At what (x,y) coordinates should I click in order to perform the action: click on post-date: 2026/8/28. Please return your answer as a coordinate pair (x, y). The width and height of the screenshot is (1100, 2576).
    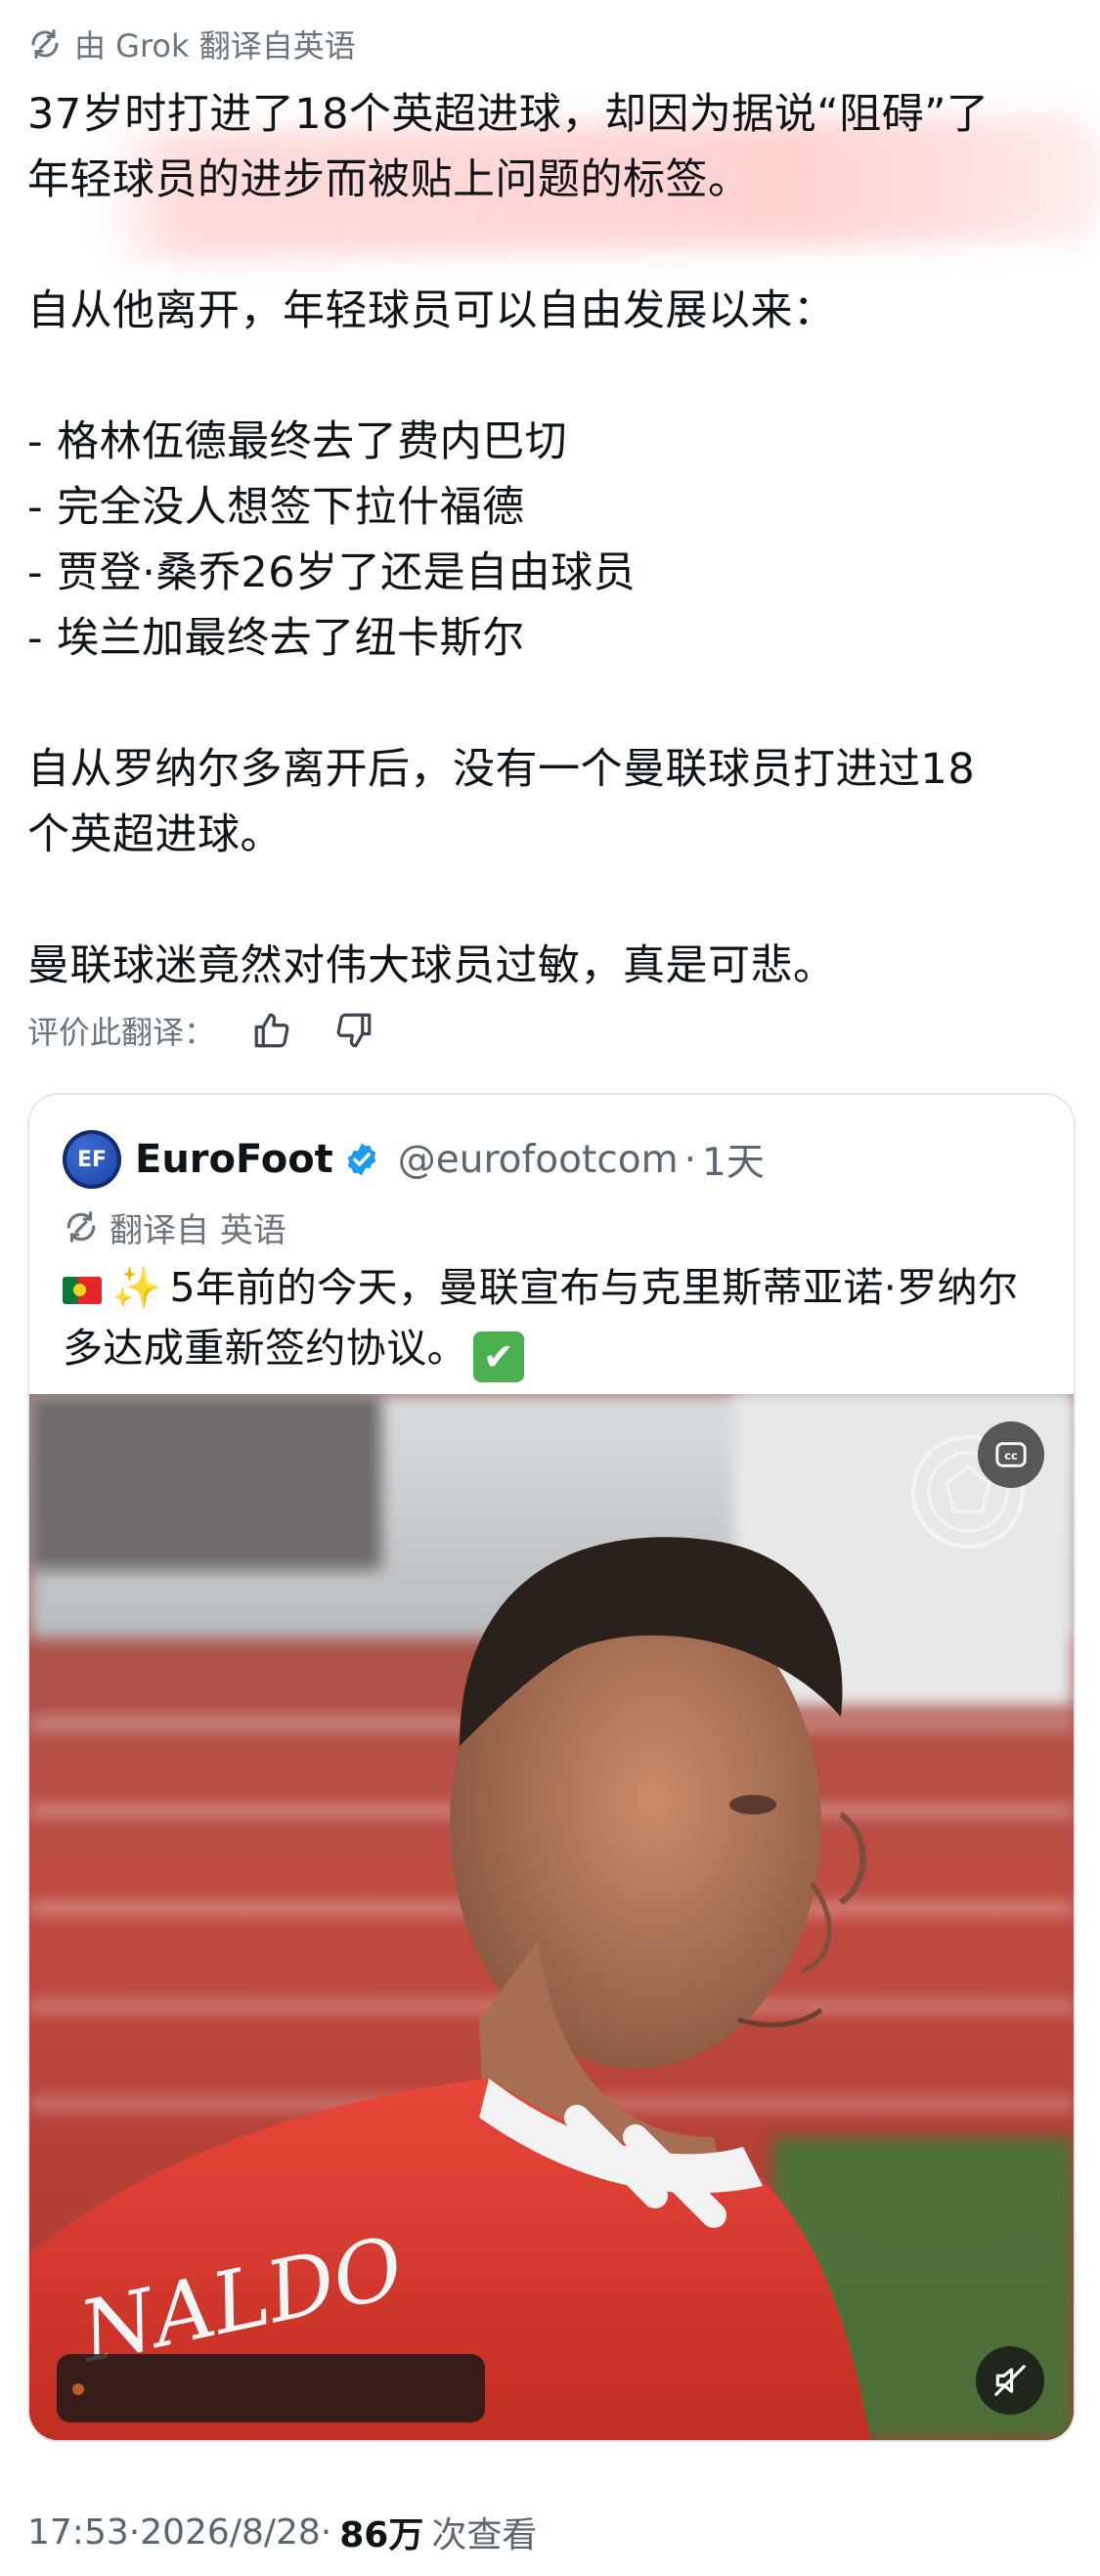
    Looking at the image, I should click on (230, 2532).